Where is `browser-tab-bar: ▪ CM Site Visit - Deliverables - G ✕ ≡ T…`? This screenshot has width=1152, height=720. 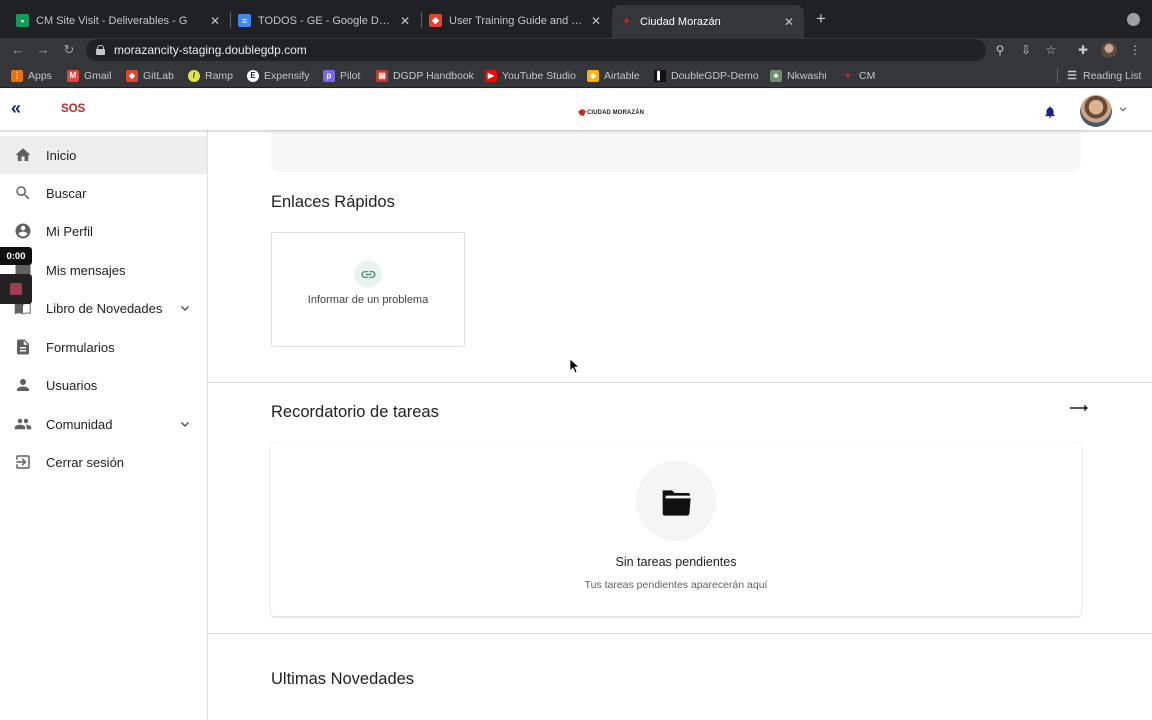 browser-tab-bar: ▪ CM Site Visit - Deliverables - G ✕ ≡ T… is located at coordinates (576, 19).